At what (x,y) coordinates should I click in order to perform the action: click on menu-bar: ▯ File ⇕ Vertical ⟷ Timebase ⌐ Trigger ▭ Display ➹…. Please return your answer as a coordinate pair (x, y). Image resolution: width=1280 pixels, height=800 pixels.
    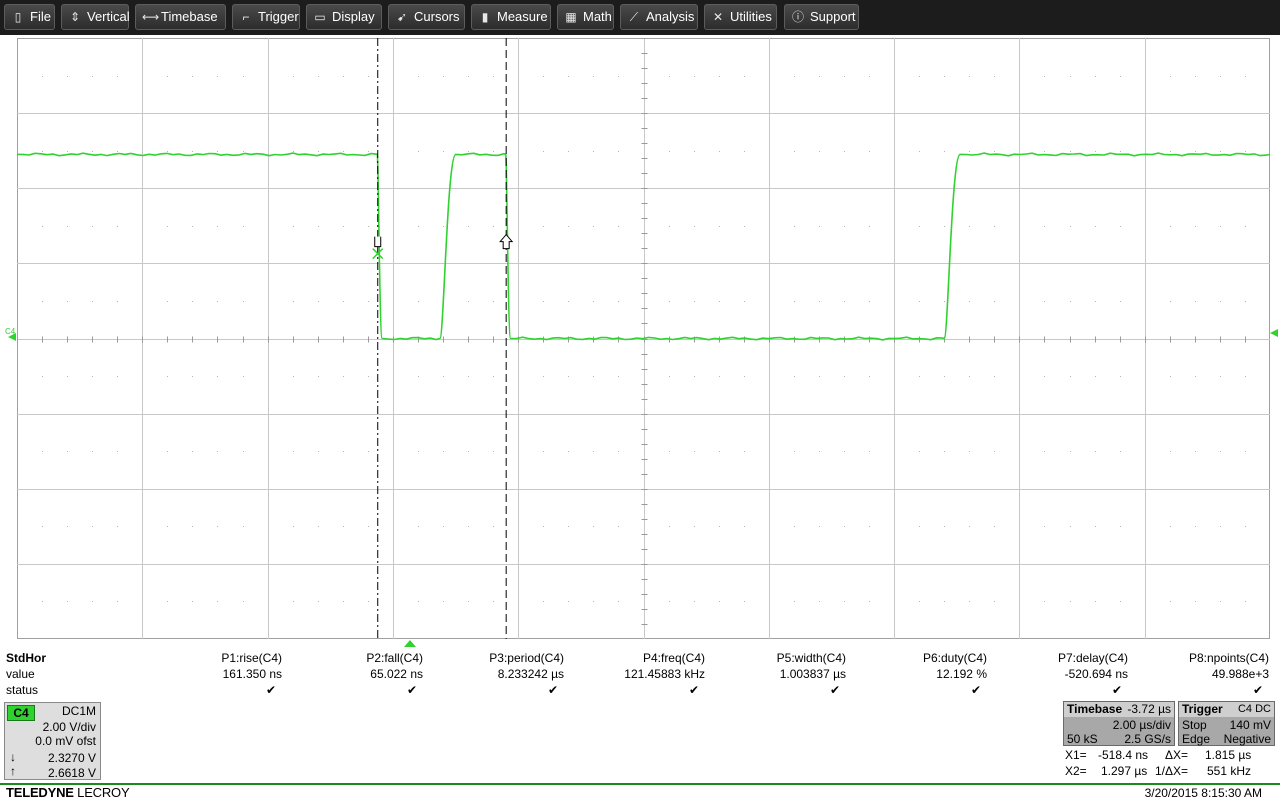
    Looking at the image, I should click on (640, 17).